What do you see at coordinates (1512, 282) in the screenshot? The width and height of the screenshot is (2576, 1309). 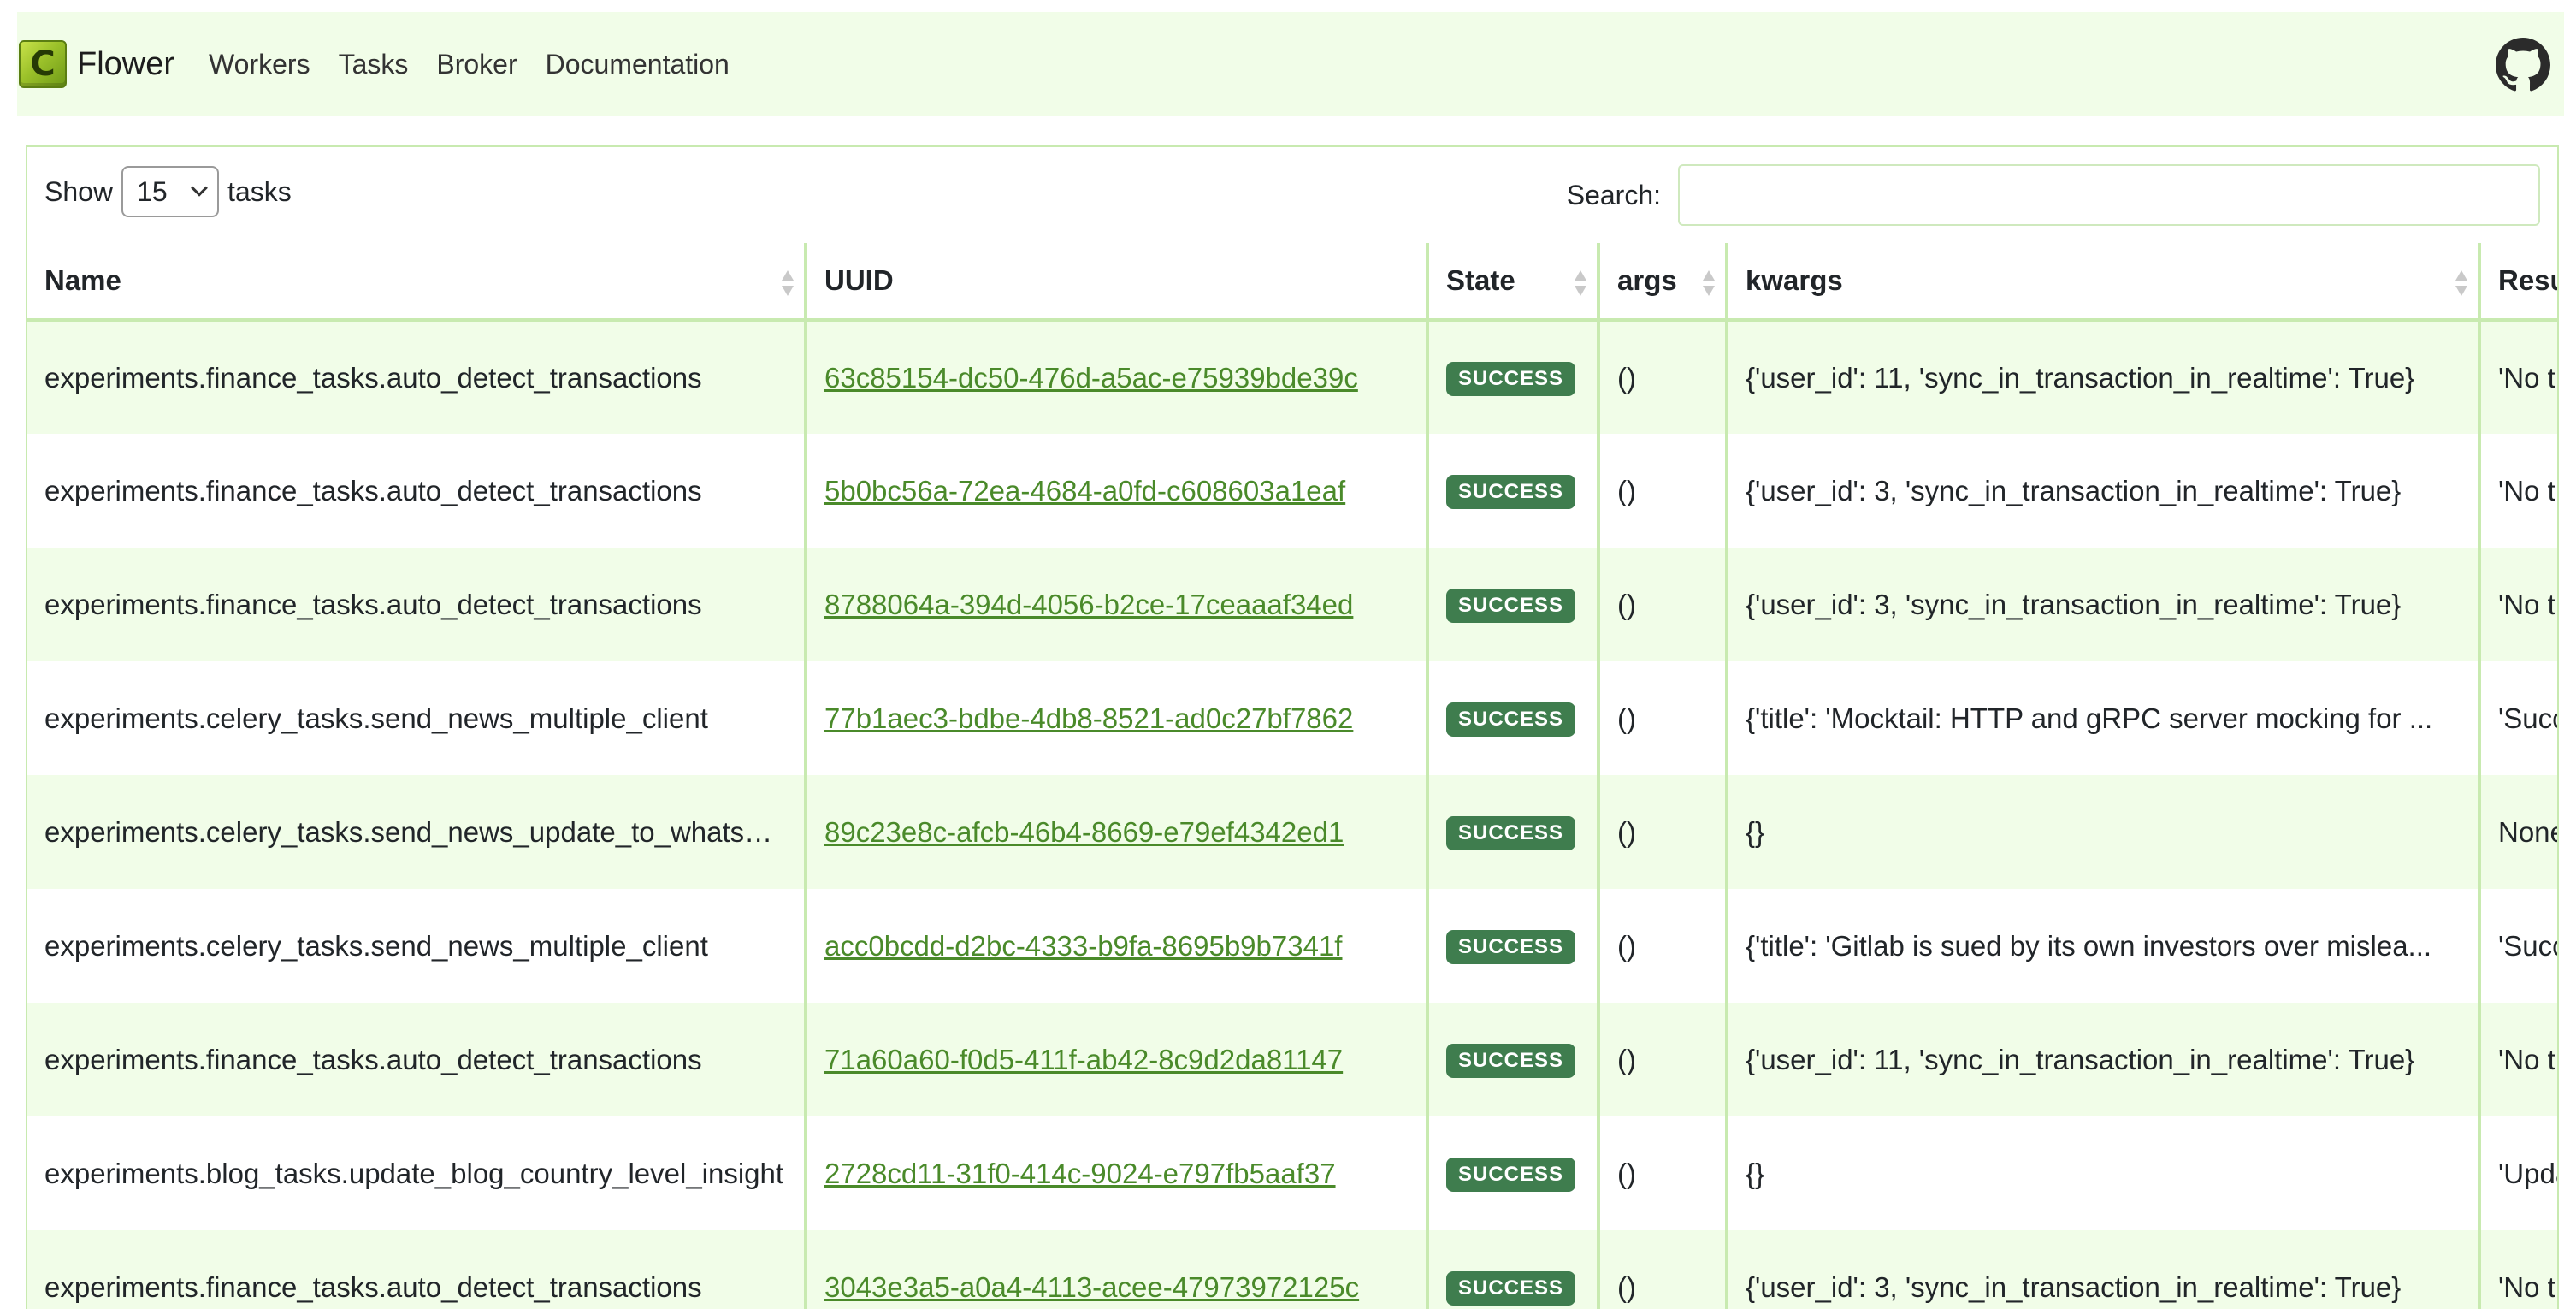 I see `column-header-state: State` at bounding box center [1512, 282].